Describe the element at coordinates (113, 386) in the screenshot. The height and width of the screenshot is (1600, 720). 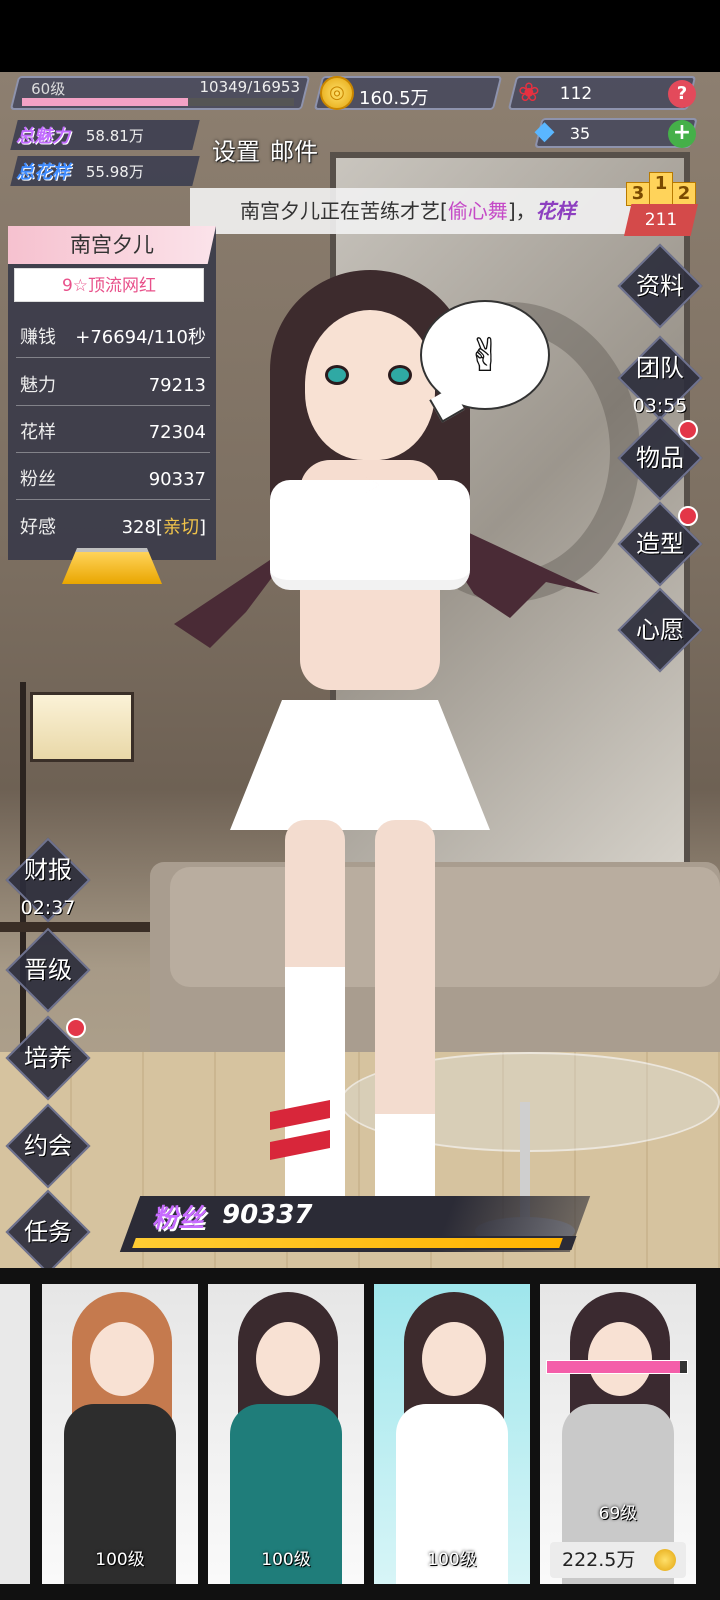
I see `info-row-charm: 魅力 79213` at that location.